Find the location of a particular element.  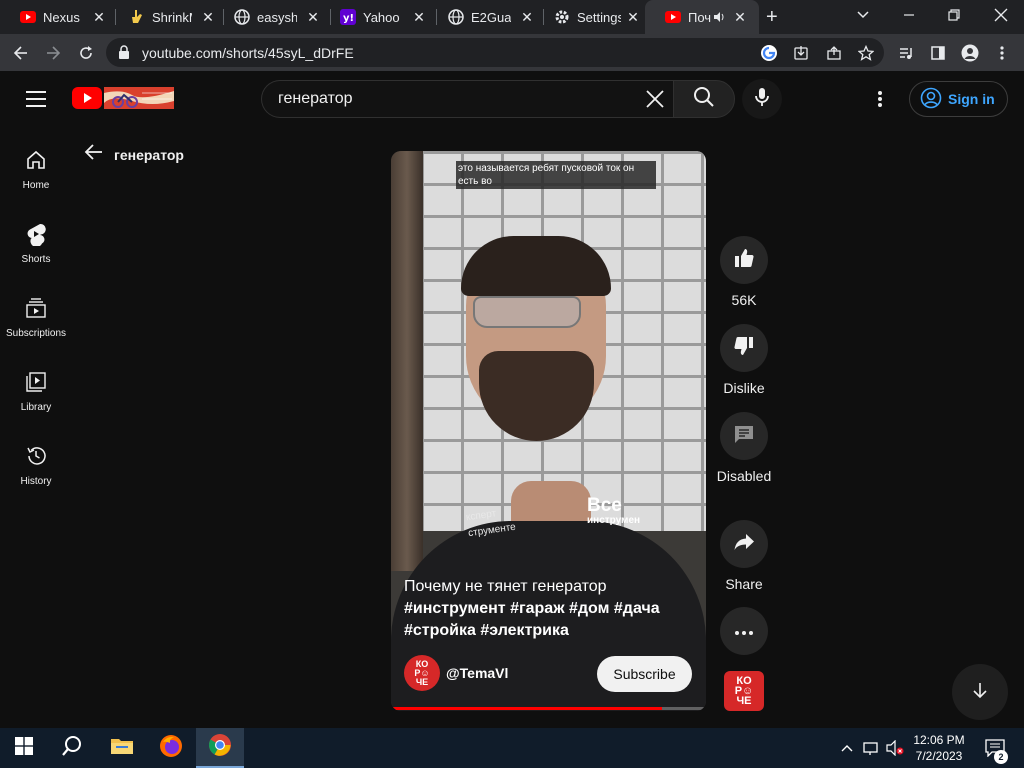

settings-menu-icon is located at coordinates (880, 99).